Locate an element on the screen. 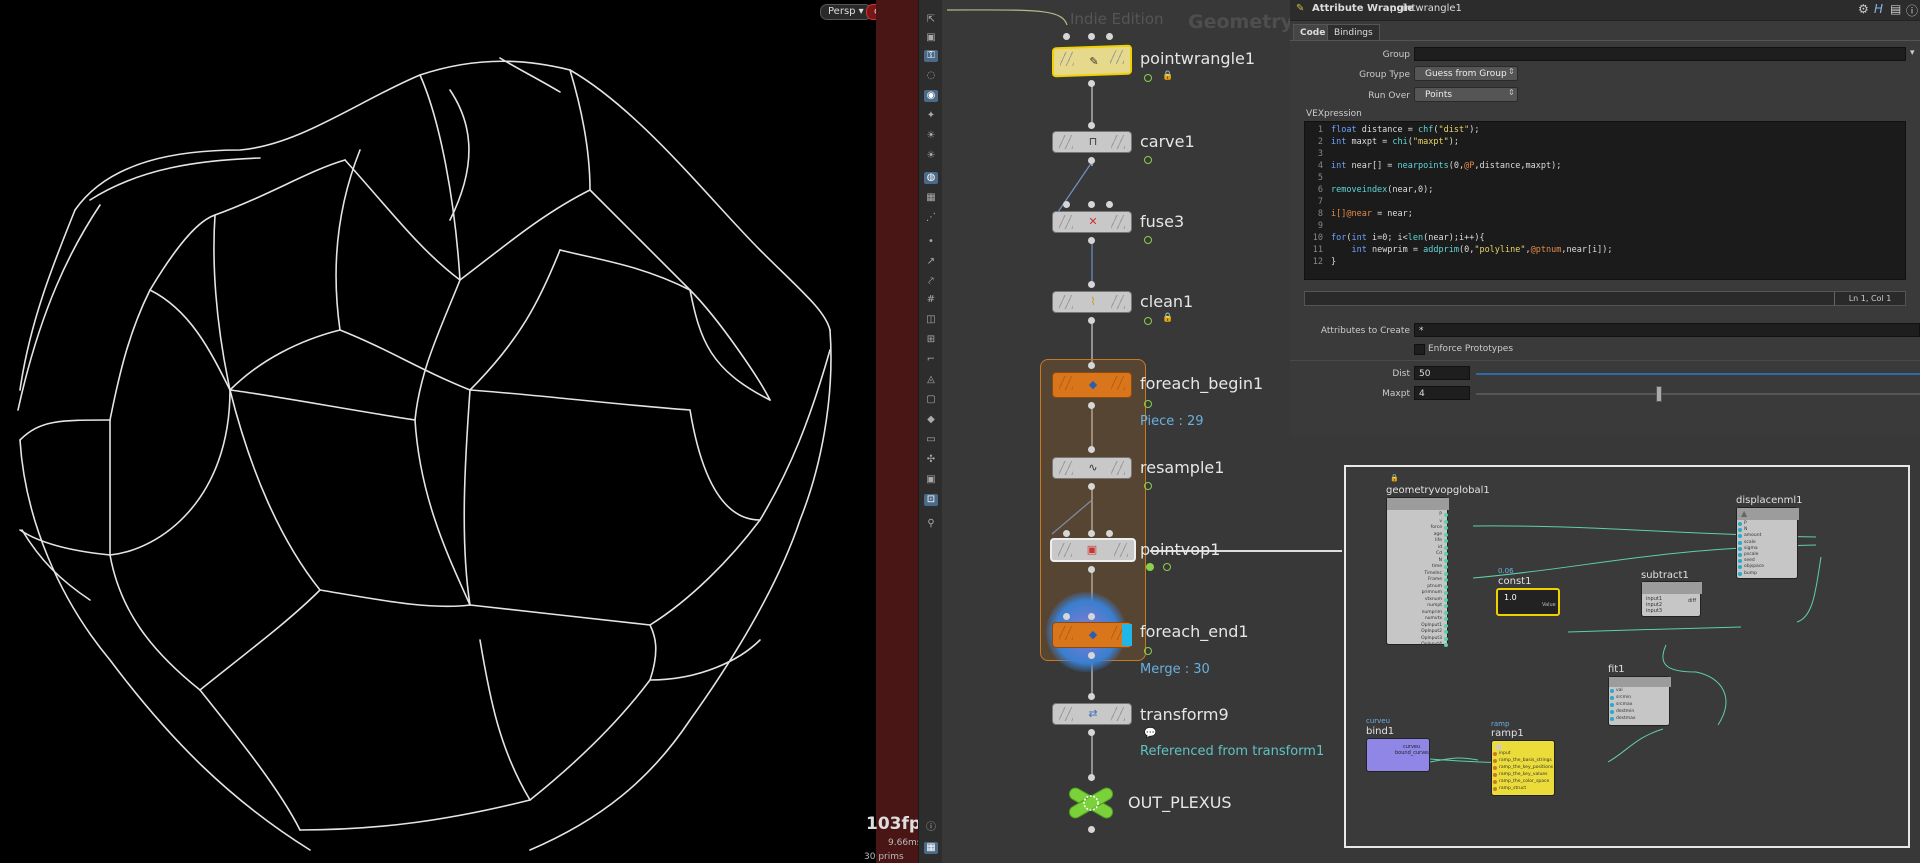 This screenshot has height=863, width=1920. gear-icon: ⚙ is located at coordinates (1863, 9).